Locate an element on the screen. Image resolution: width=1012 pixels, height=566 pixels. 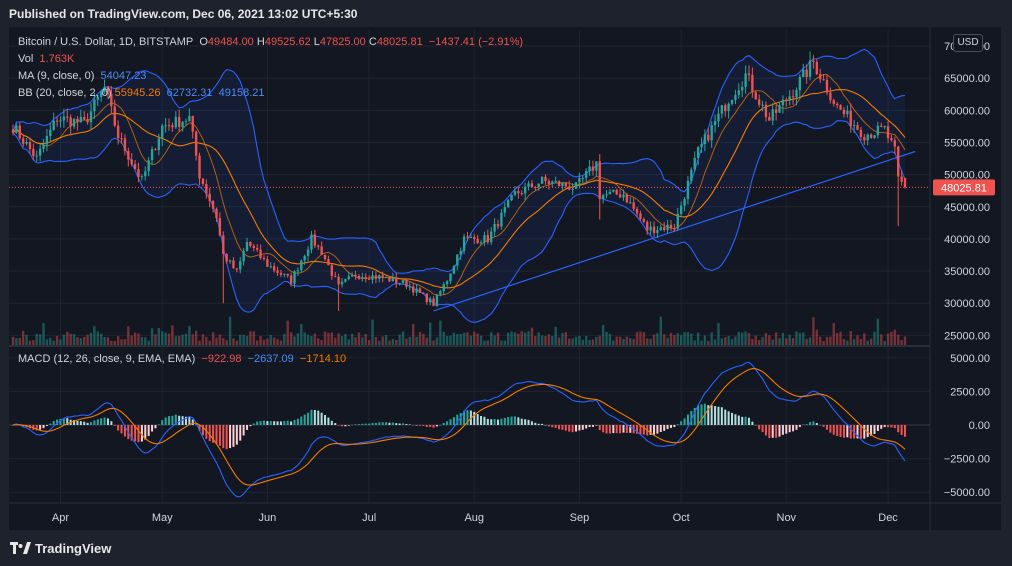
time-tick-label: Jul is located at coordinates (369, 518).